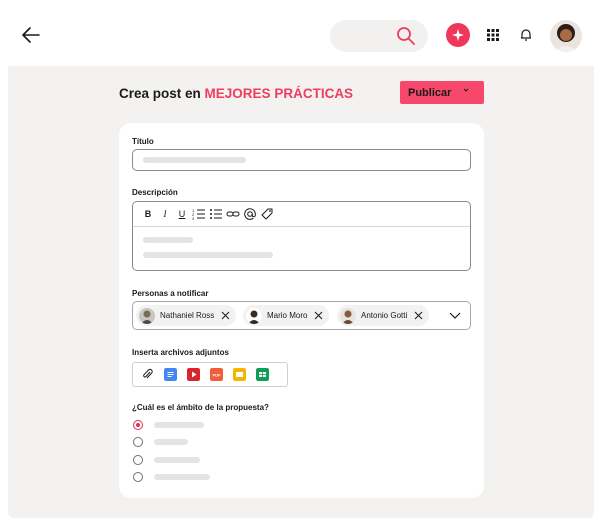  Describe the element at coordinates (279, 93) in the screenshot. I see `community-name: MEJORES PRÁCTICAS` at that location.